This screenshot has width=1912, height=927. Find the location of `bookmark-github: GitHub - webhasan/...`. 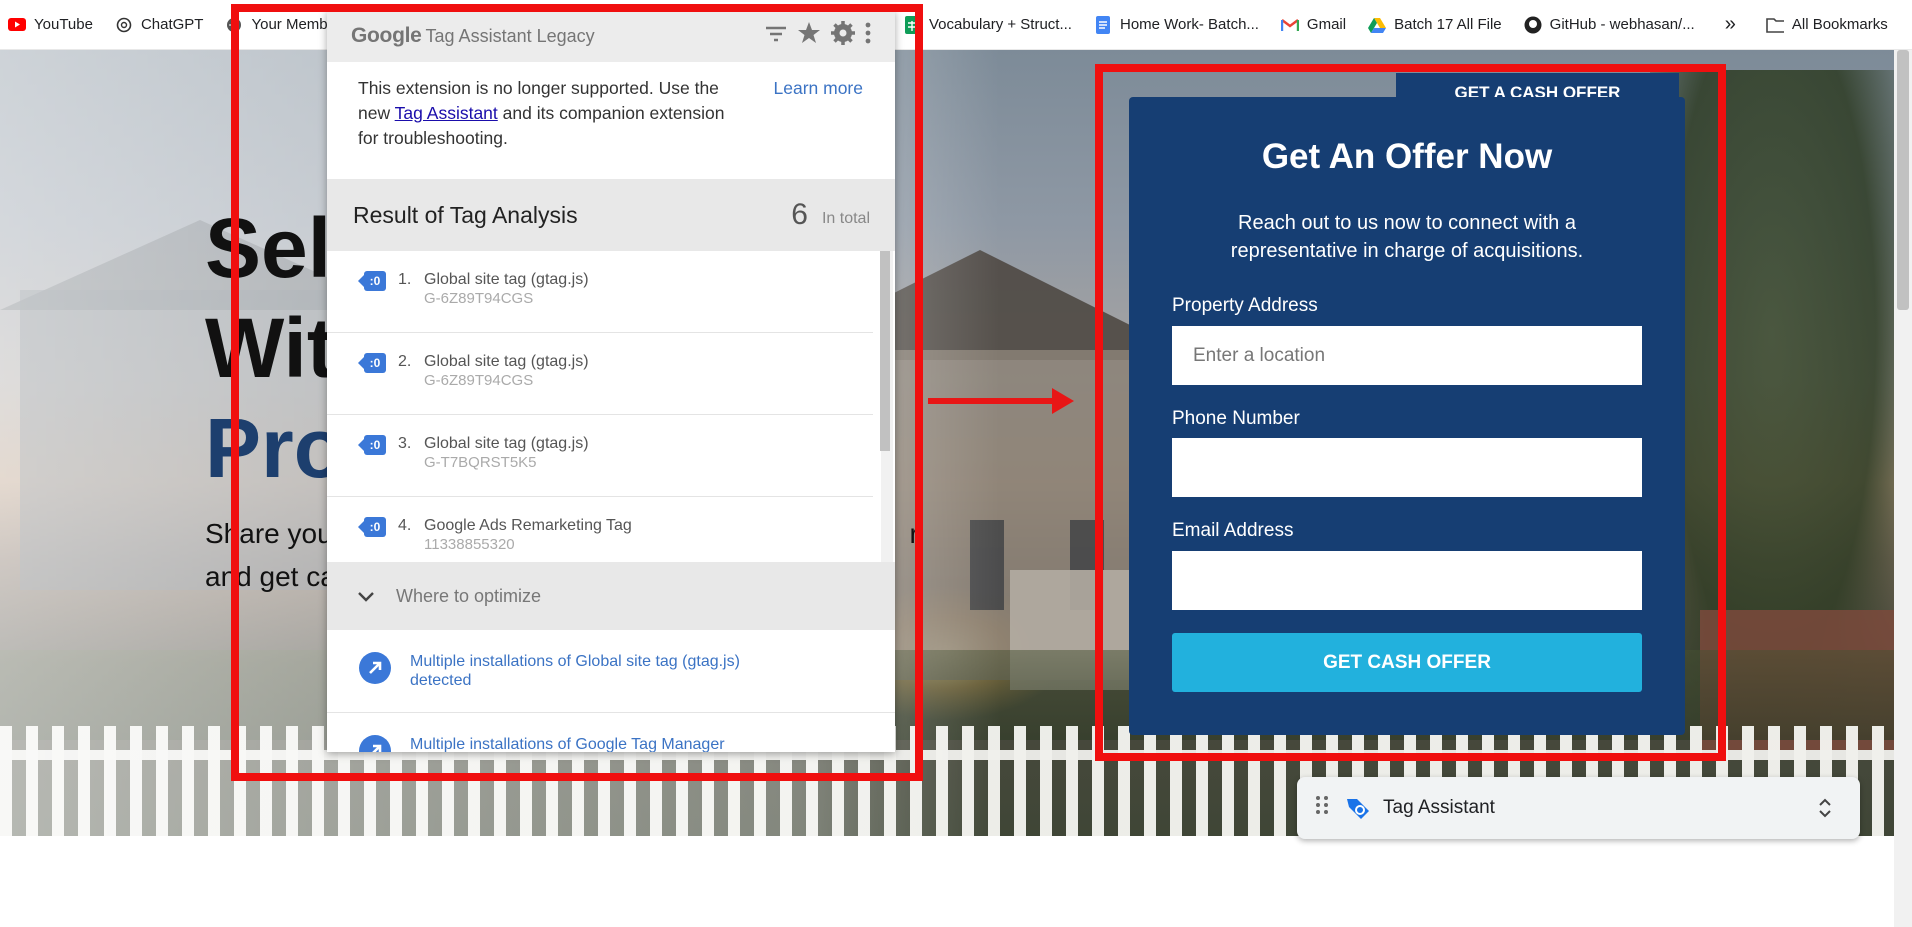

bookmark-github: GitHub - webhasan/... is located at coordinates (1609, 25).